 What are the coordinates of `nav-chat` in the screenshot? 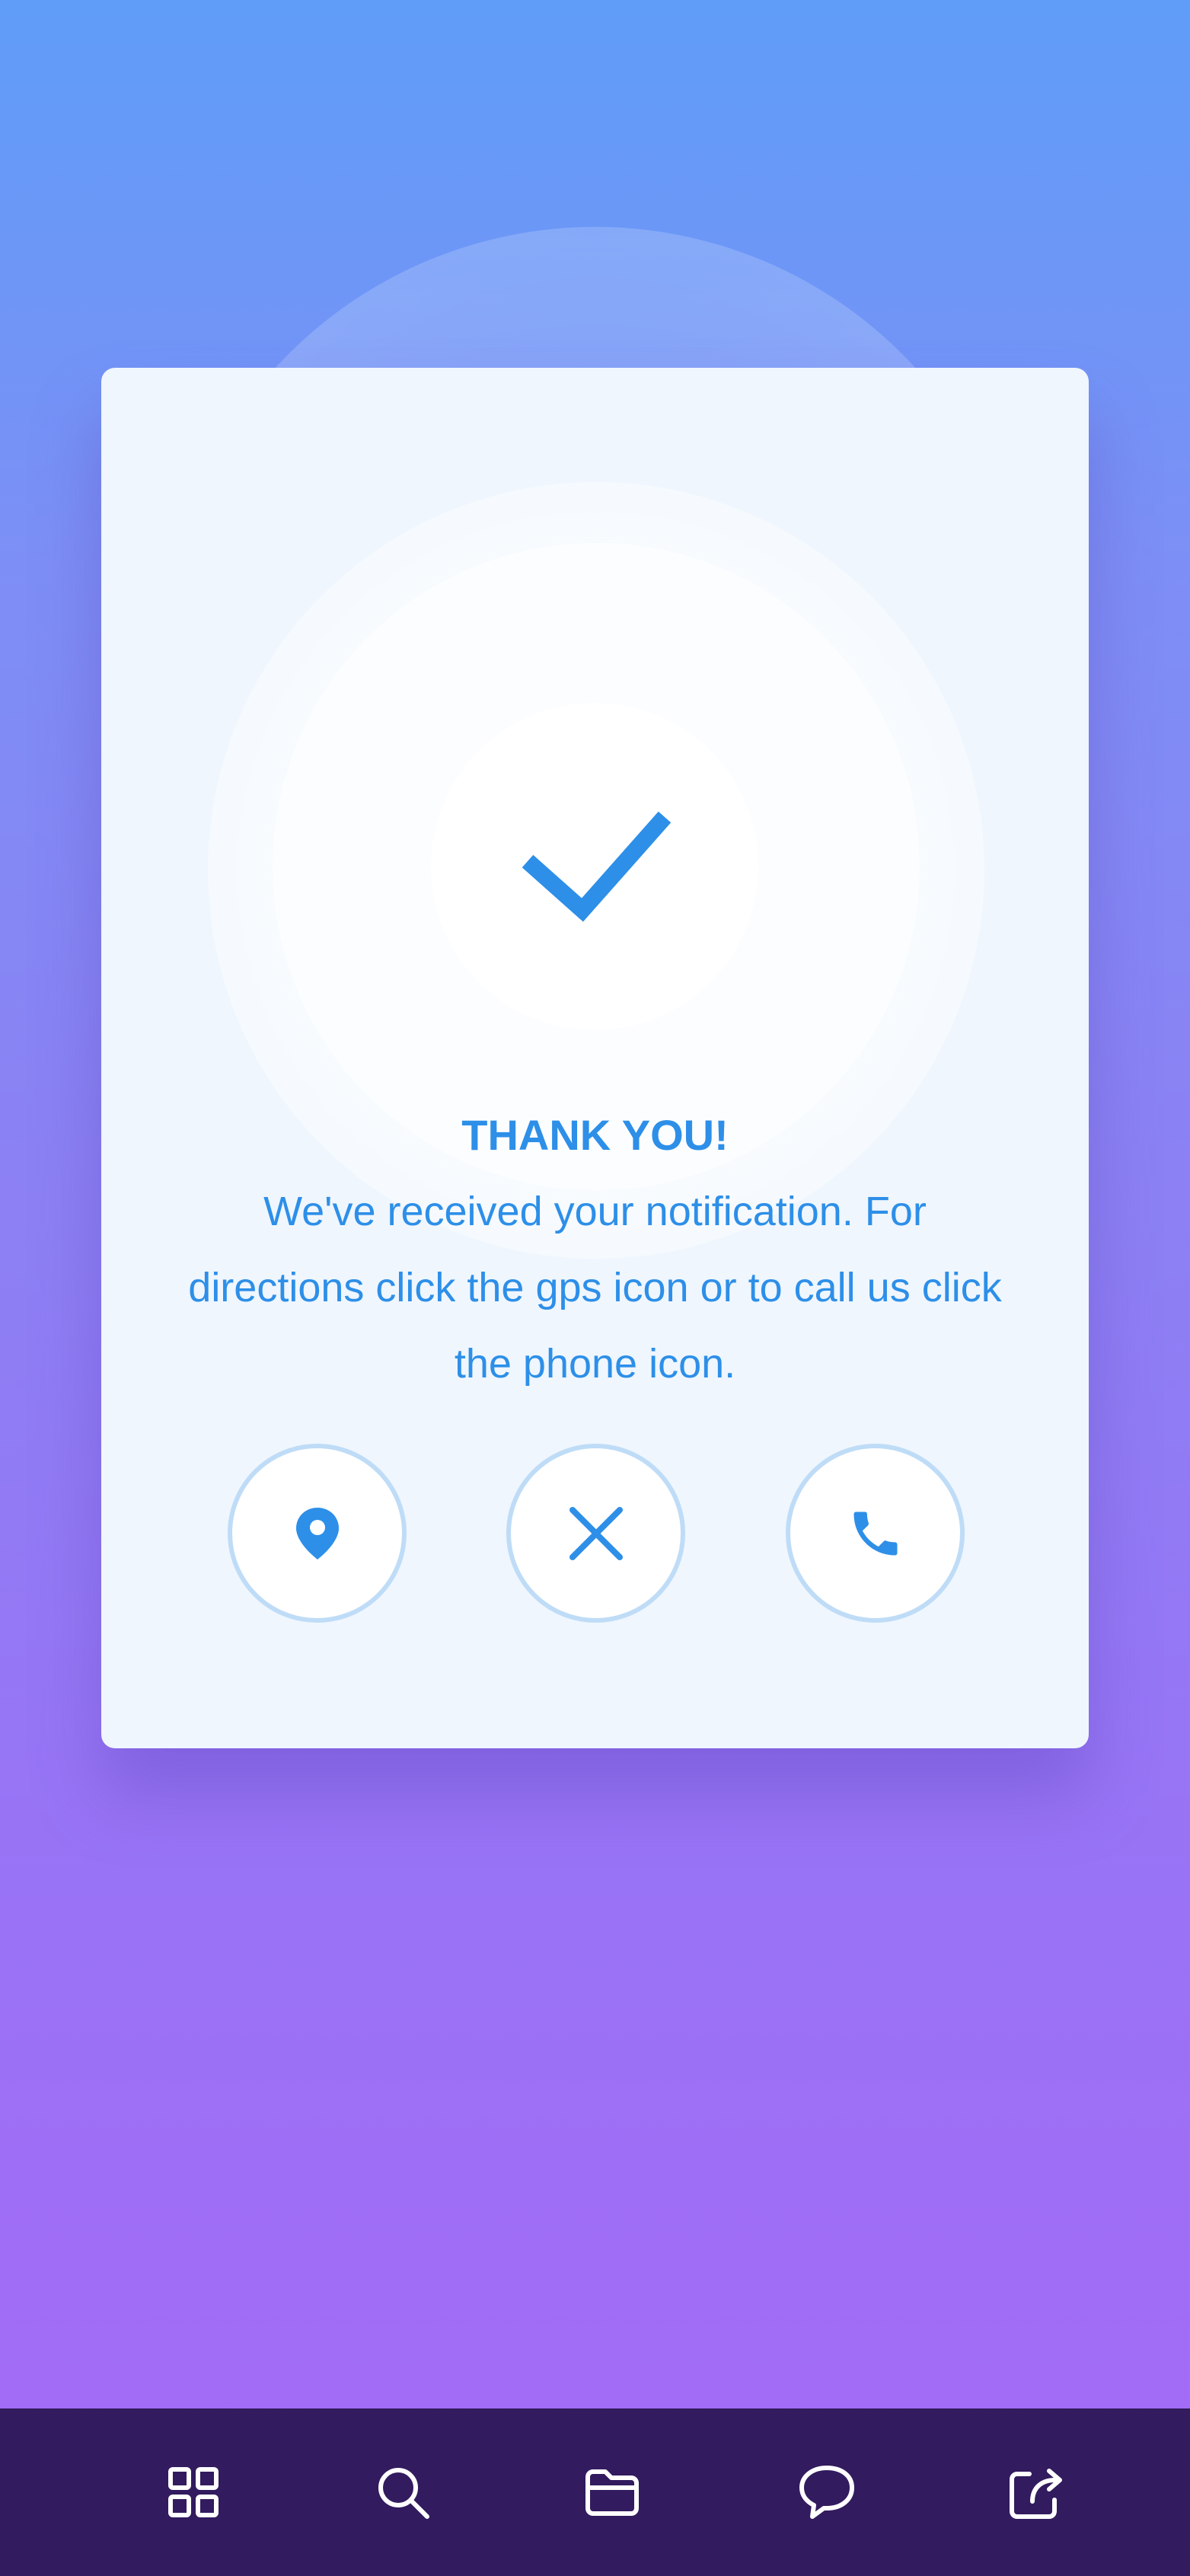 It's located at (827, 2492).